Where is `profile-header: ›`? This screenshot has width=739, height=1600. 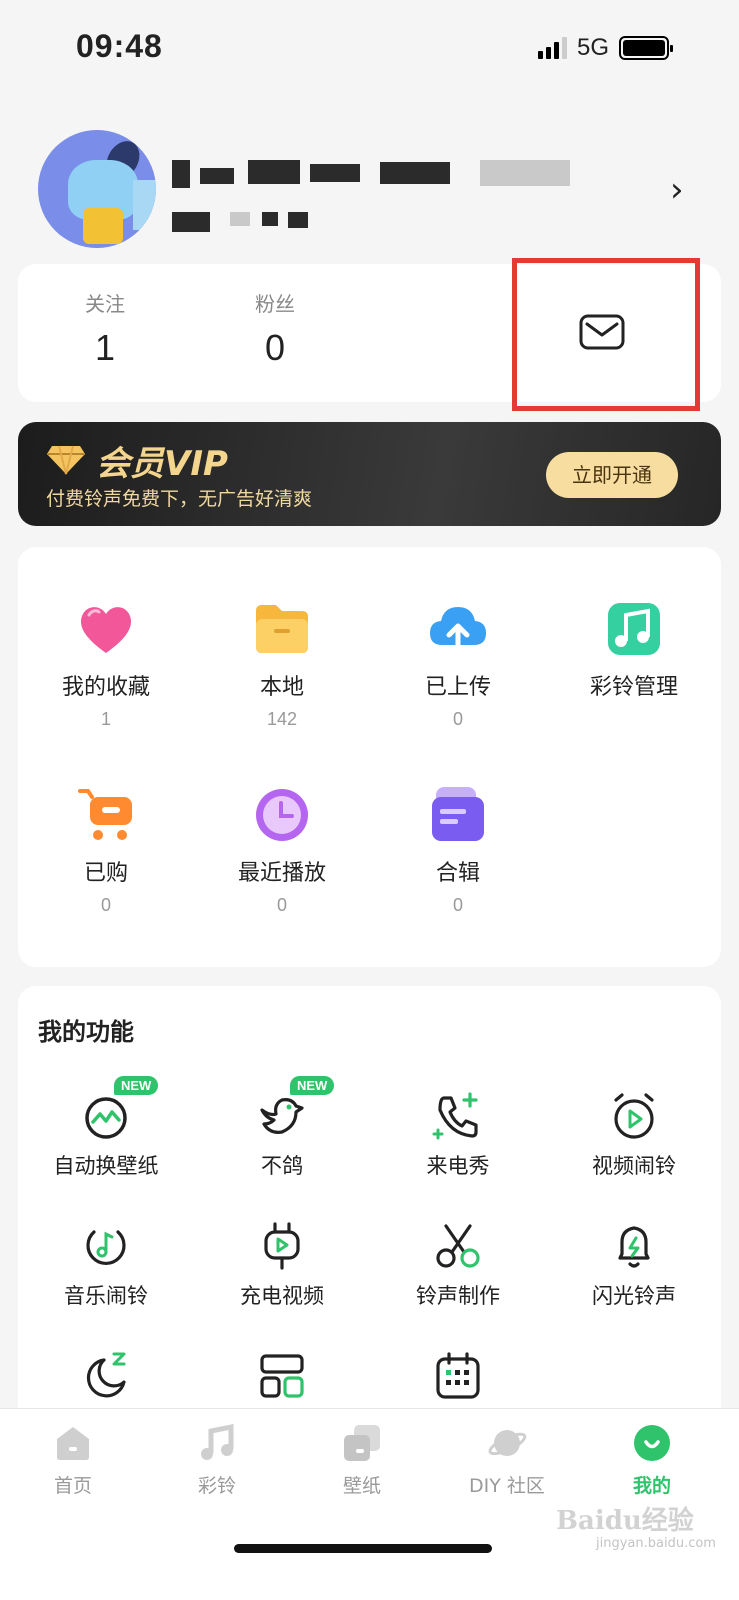 profile-header: › is located at coordinates (369, 190).